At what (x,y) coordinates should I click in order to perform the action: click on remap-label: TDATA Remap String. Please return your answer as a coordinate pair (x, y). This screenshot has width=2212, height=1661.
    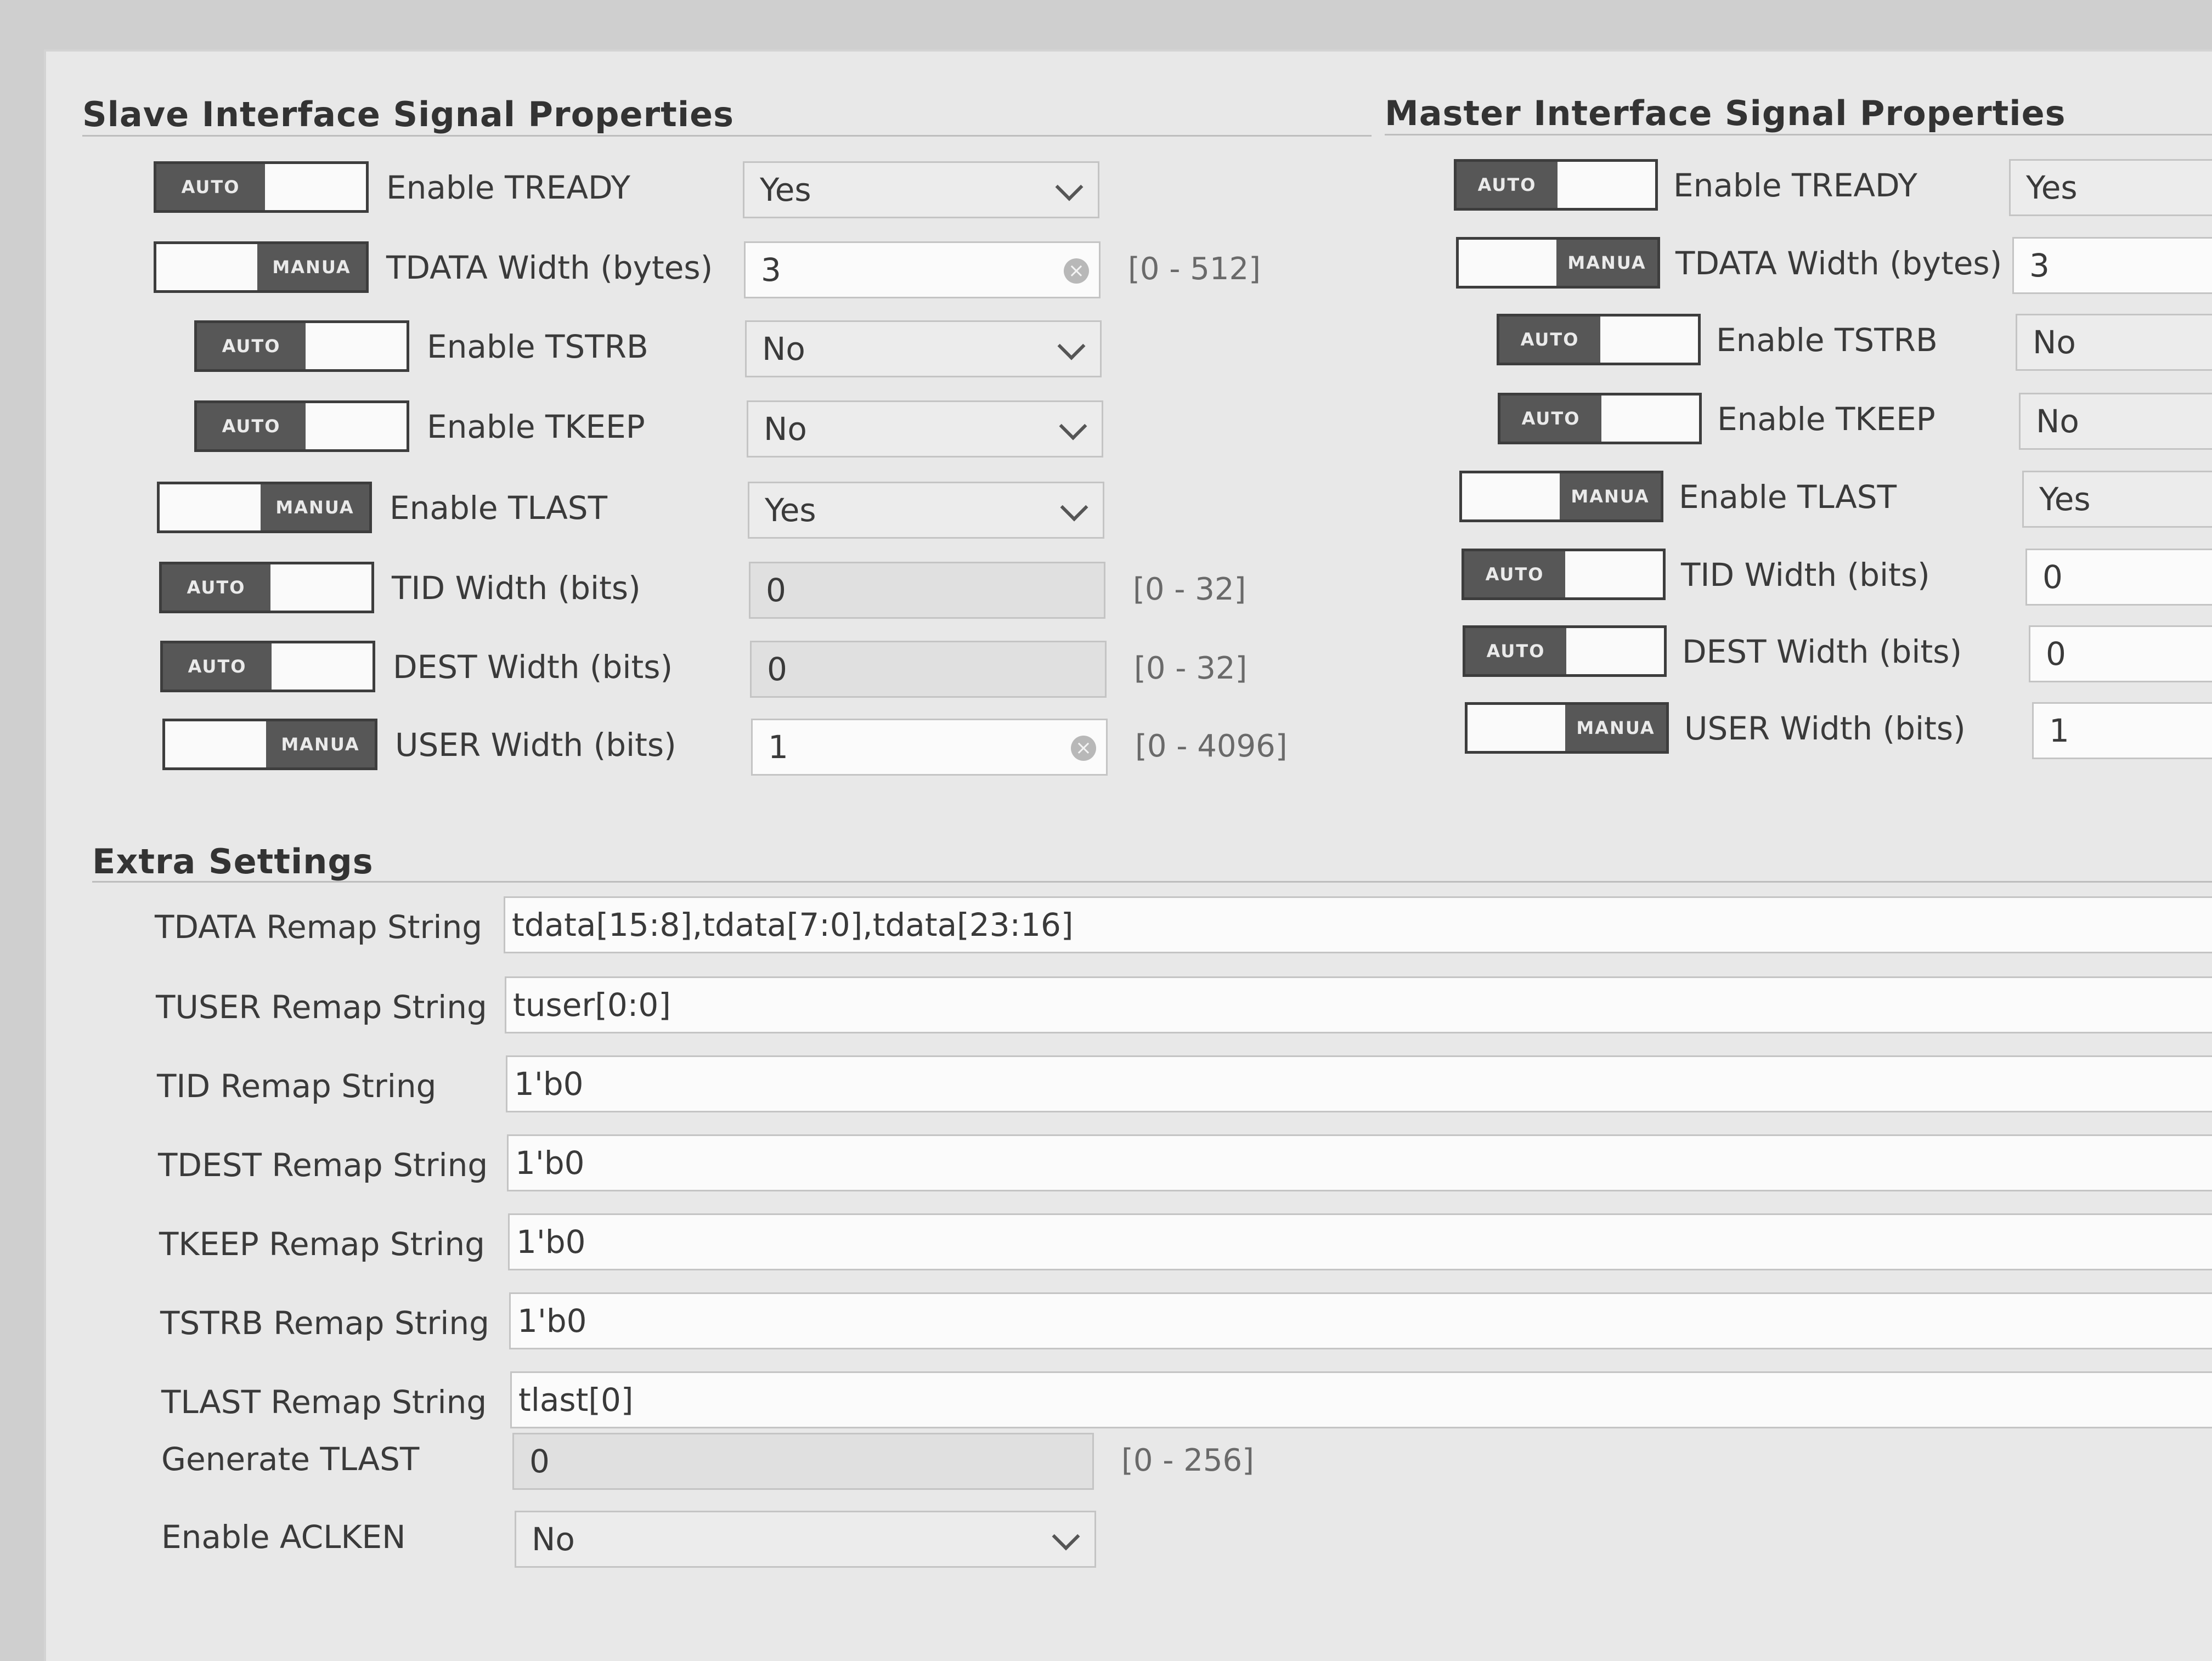
    Looking at the image, I should click on (319, 927).